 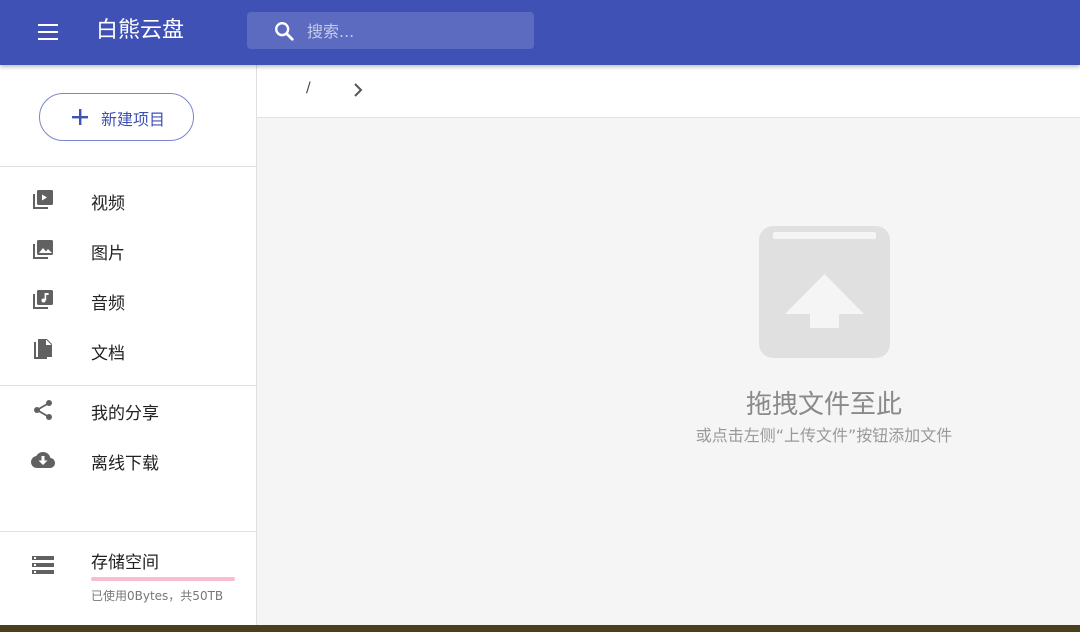 What do you see at coordinates (48, 32) in the screenshot?
I see `menu-icon` at bounding box center [48, 32].